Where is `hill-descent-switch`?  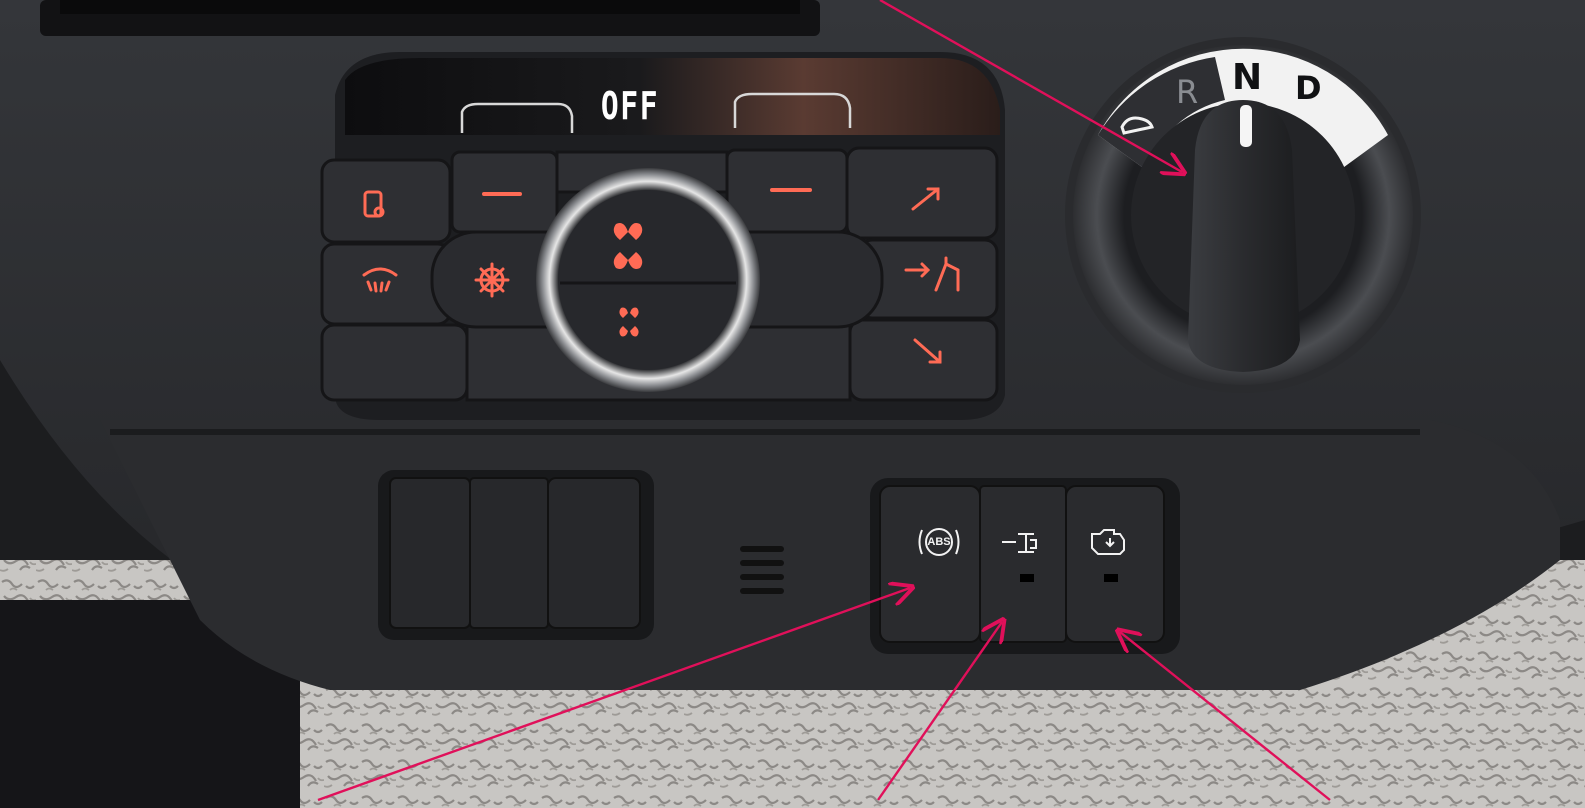 hill-descent-switch is located at coordinates (1023, 564).